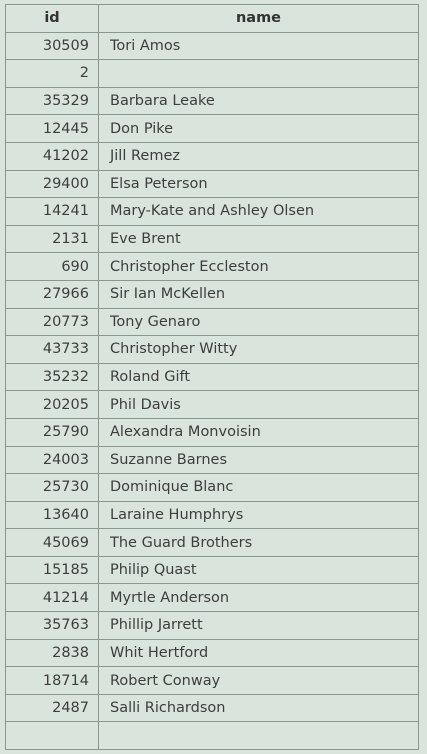 The width and height of the screenshot is (427, 754). Describe the element at coordinates (258, 708) in the screenshot. I see `cell-name: Salli Richardson` at that location.